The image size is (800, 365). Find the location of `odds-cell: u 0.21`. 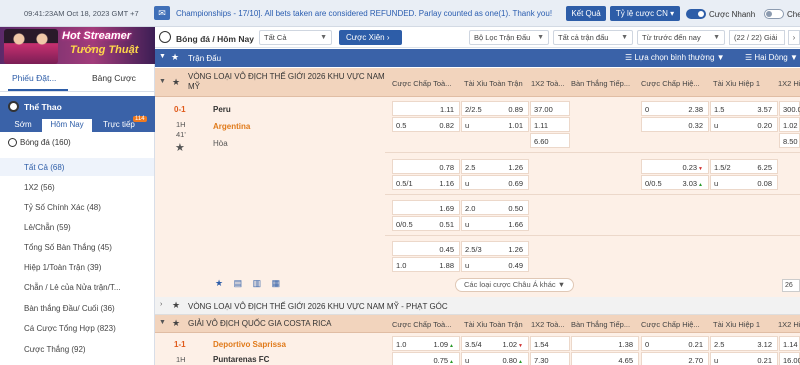

odds-cell: u 0.21 is located at coordinates (744, 358).